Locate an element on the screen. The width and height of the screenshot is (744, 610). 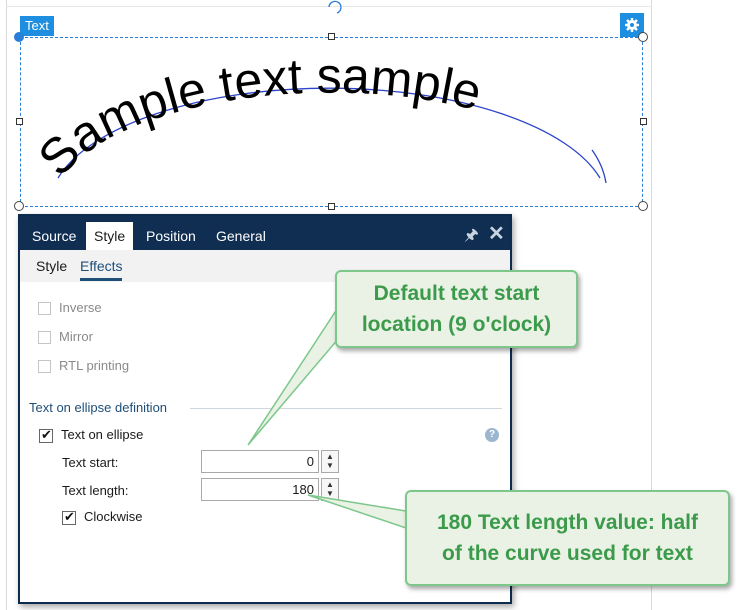
length-callout-line1: 180 Text length value: half is located at coordinates (567, 522).